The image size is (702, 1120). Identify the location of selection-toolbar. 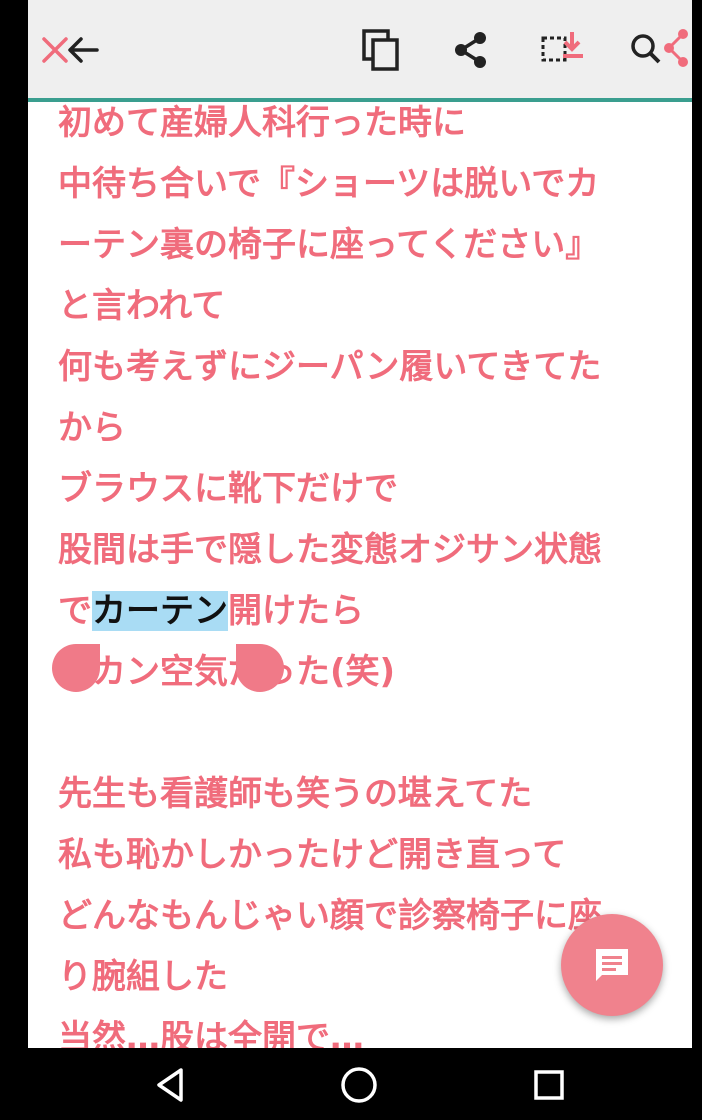
(360, 49).